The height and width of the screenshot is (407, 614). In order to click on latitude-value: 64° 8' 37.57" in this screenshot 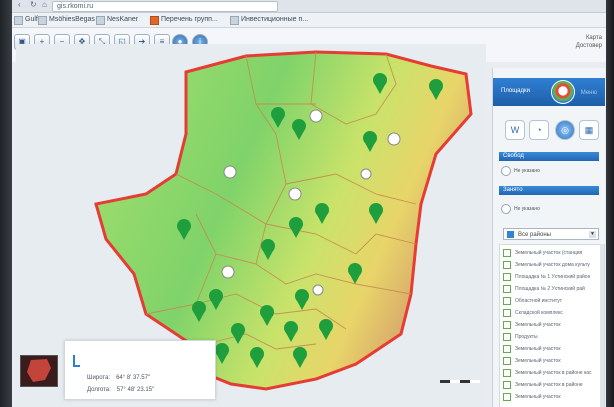, I will do `click(133, 378)`.